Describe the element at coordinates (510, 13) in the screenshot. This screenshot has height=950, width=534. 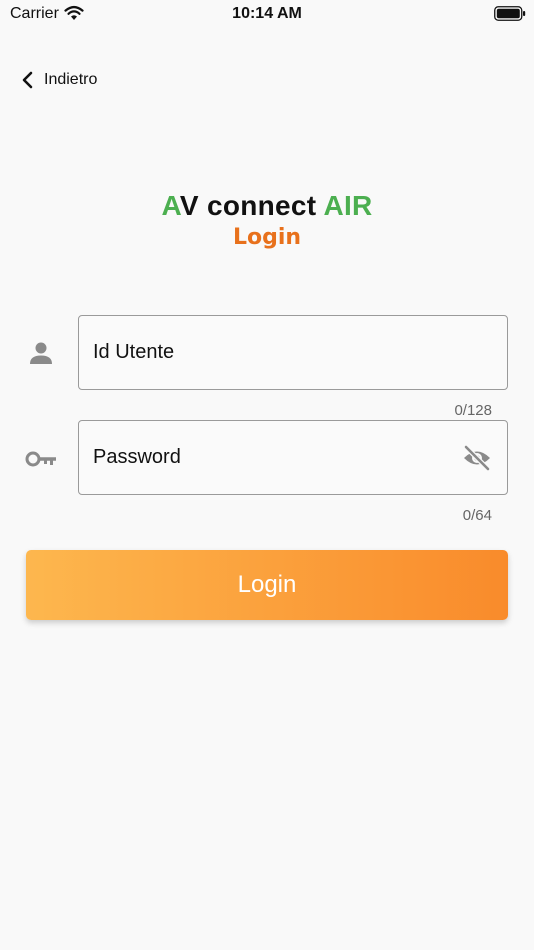
I see `battery-icon` at that location.